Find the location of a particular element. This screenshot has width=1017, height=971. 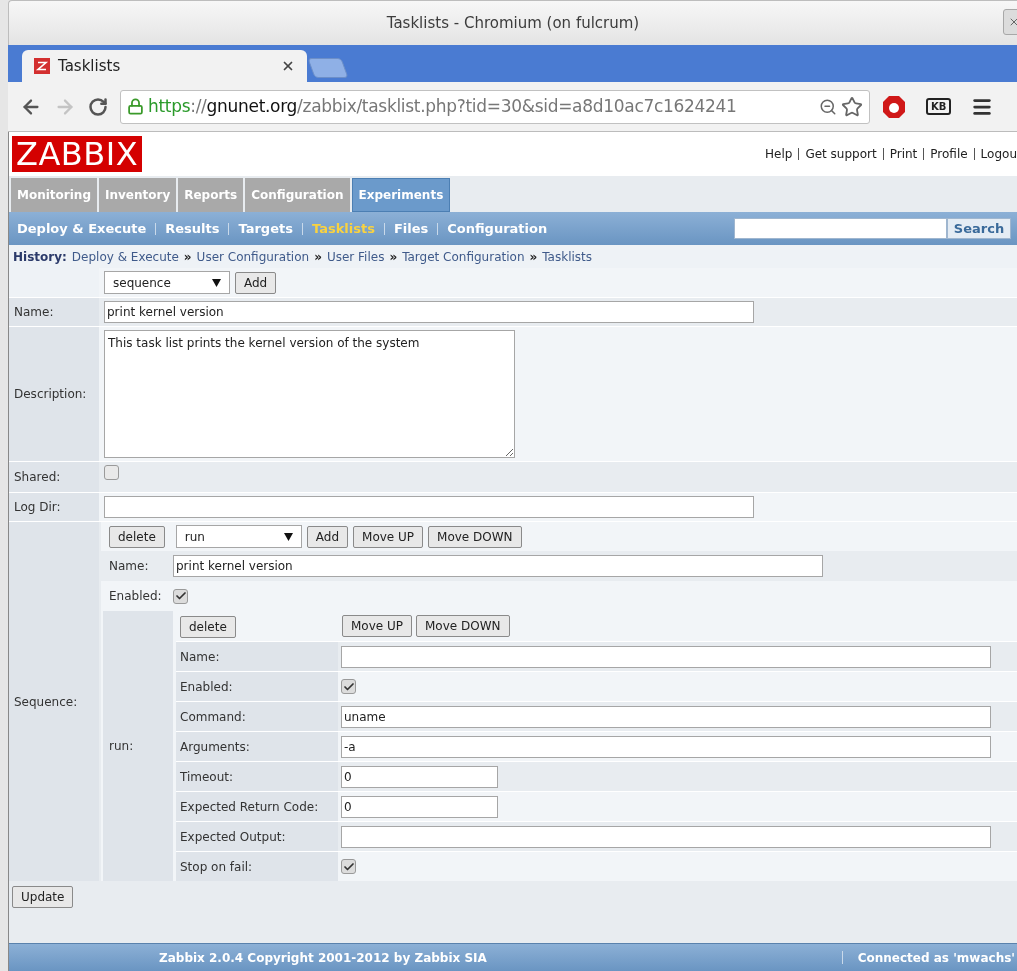

url-text: https://gnunet.org/zabbix/tasklist.php?tid=30&sid=a8d10ac7c1624241 is located at coordinates (442, 106).